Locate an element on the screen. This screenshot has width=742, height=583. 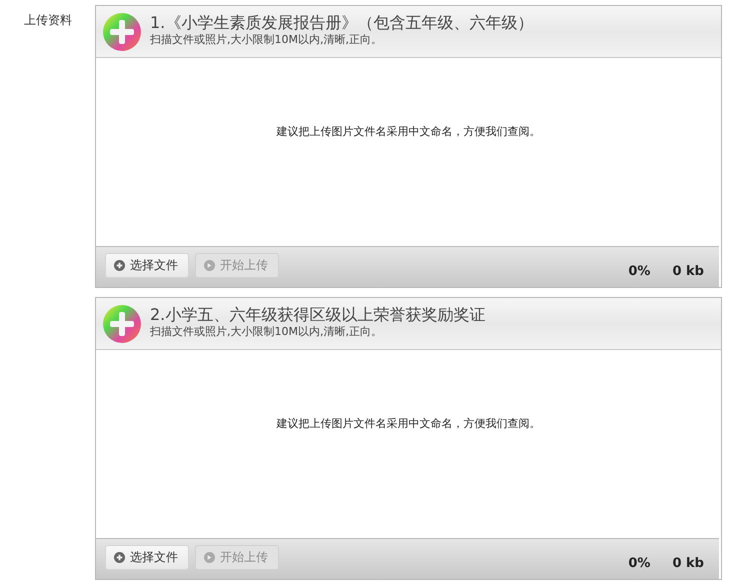
upload-title: 2.小学五、六年级获得区级以上荣誉获奖励奖证 is located at coordinates (318, 314).